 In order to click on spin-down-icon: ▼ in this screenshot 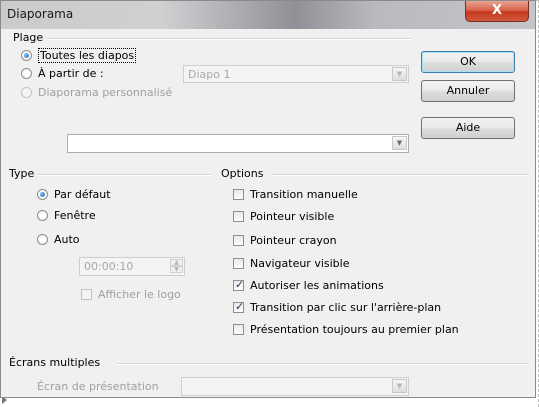, I will do `click(176, 269)`.